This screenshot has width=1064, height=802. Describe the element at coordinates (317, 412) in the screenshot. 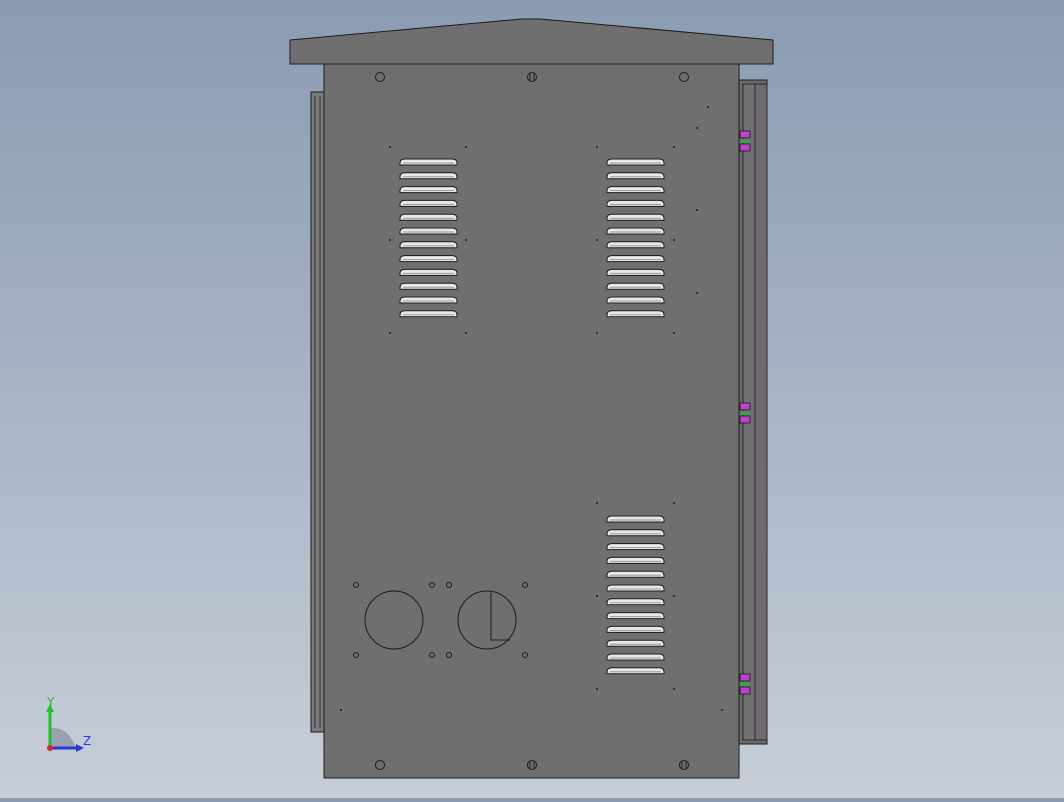

I see `left-side-flange` at that location.